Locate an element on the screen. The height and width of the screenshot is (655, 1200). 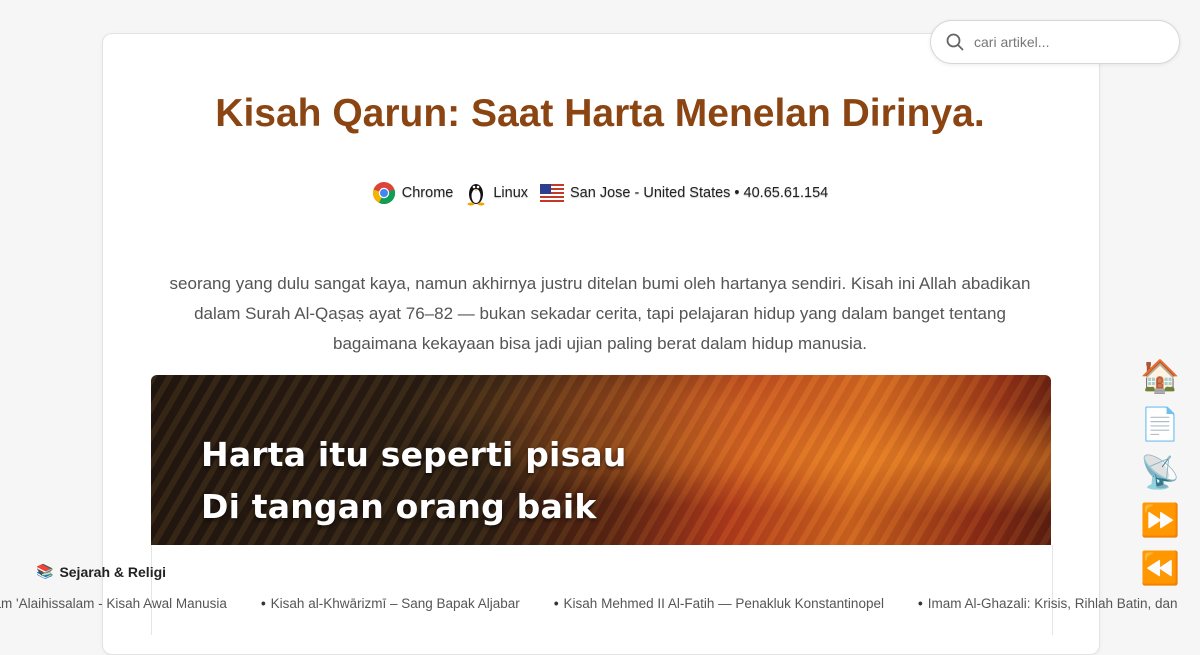
side-navigation: 🏠 📄 📡 ⏩ ⏪ is located at coordinates (1160, 472).